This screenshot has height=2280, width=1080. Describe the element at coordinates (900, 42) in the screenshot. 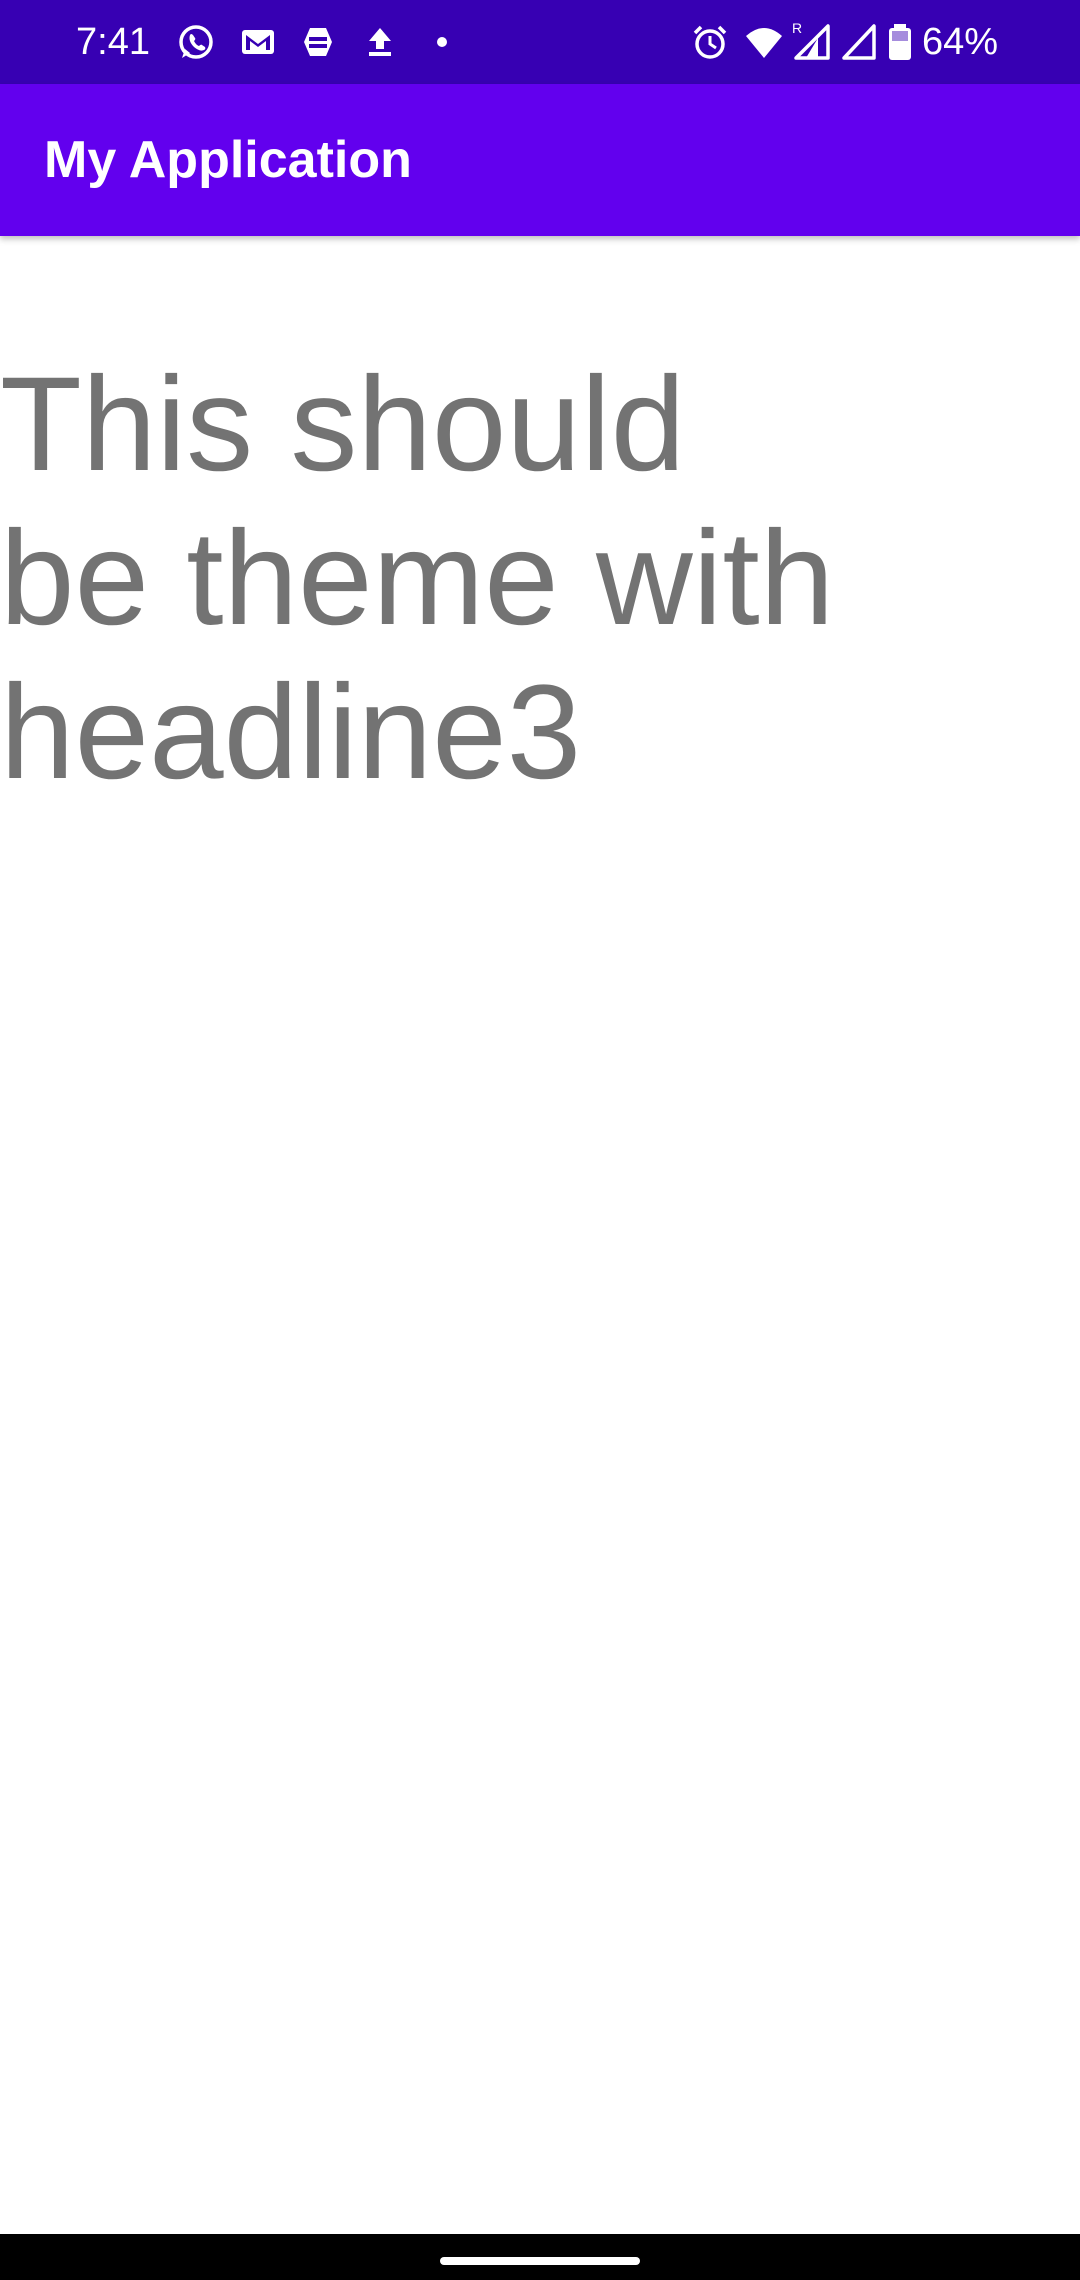

I see `battery-icon` at that location.